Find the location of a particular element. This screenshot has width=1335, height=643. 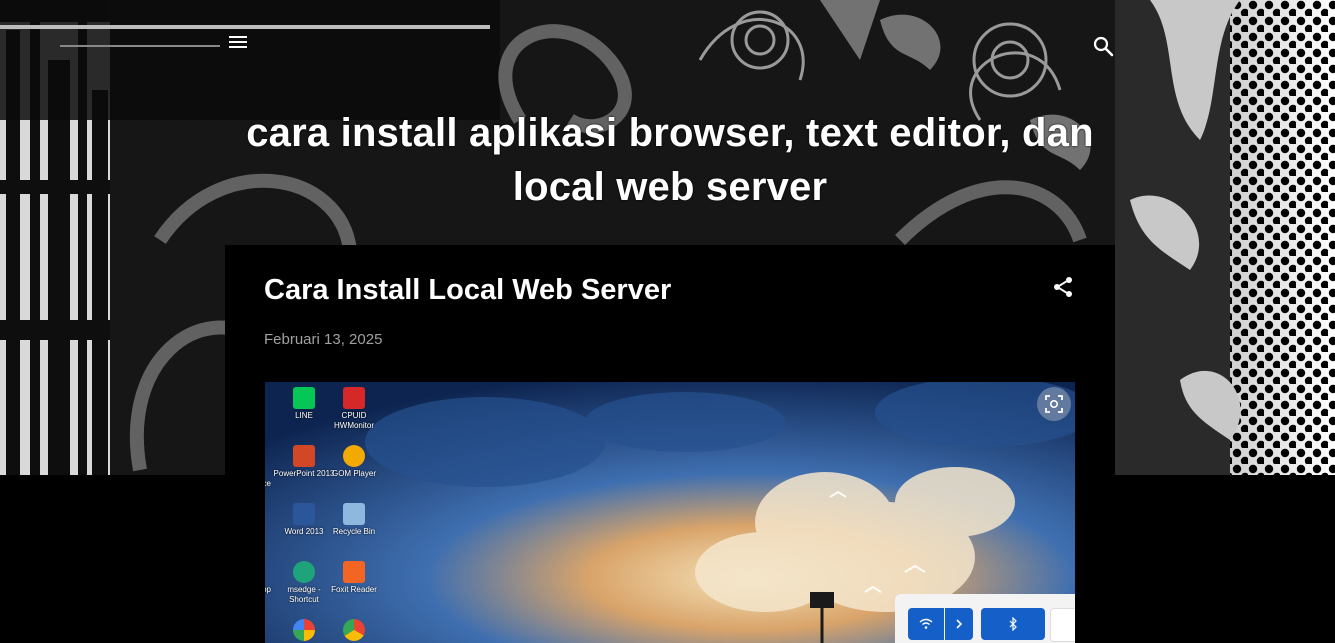

powerpoint-app-icon is located at coordinates (304, 456).